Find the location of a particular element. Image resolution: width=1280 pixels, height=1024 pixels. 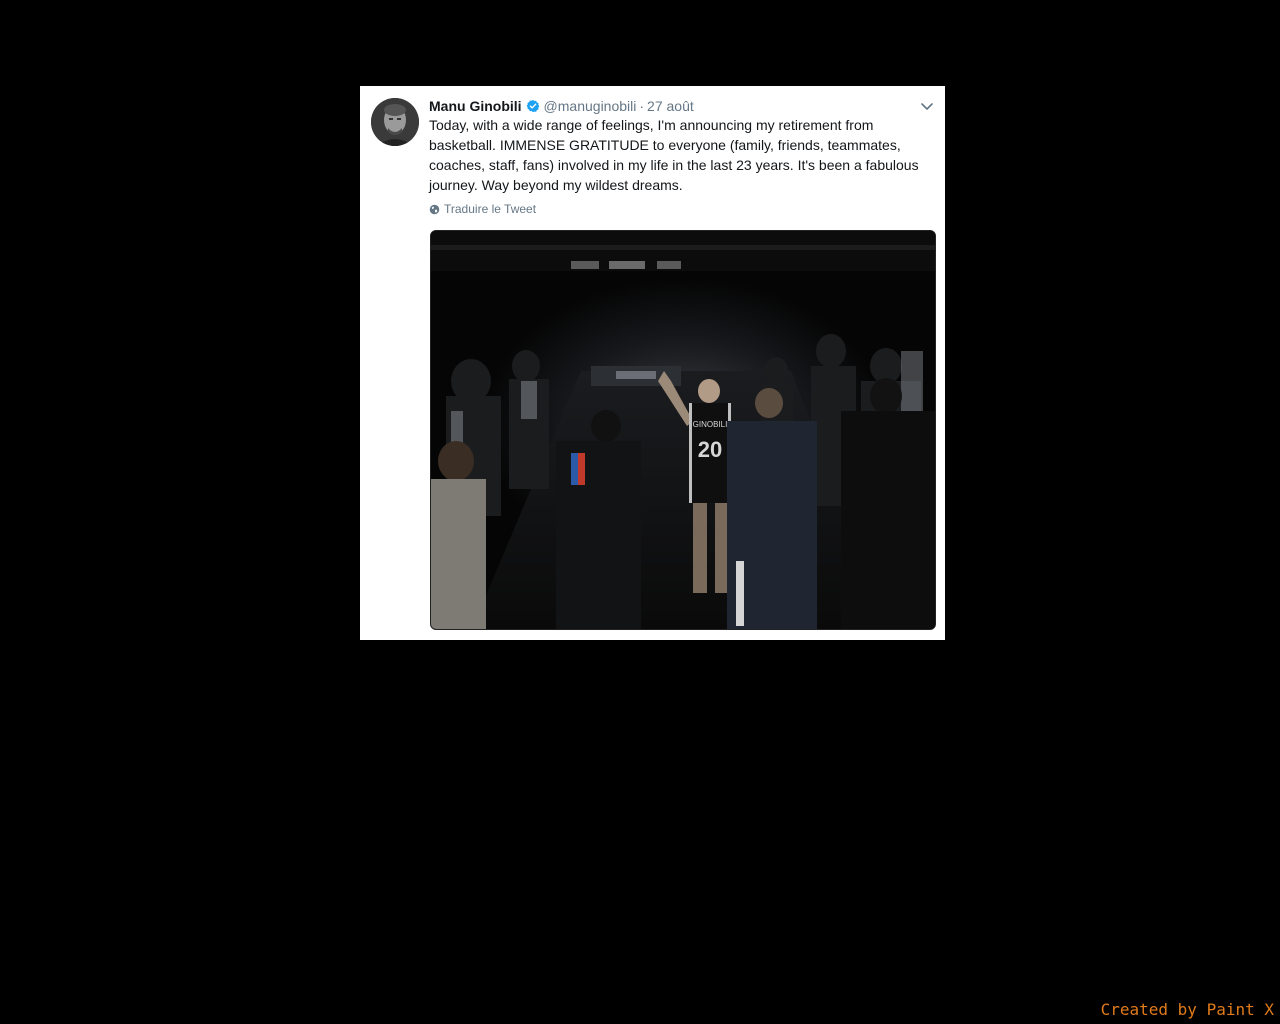

verified-badge-icon is located at coordinates (532, 106).